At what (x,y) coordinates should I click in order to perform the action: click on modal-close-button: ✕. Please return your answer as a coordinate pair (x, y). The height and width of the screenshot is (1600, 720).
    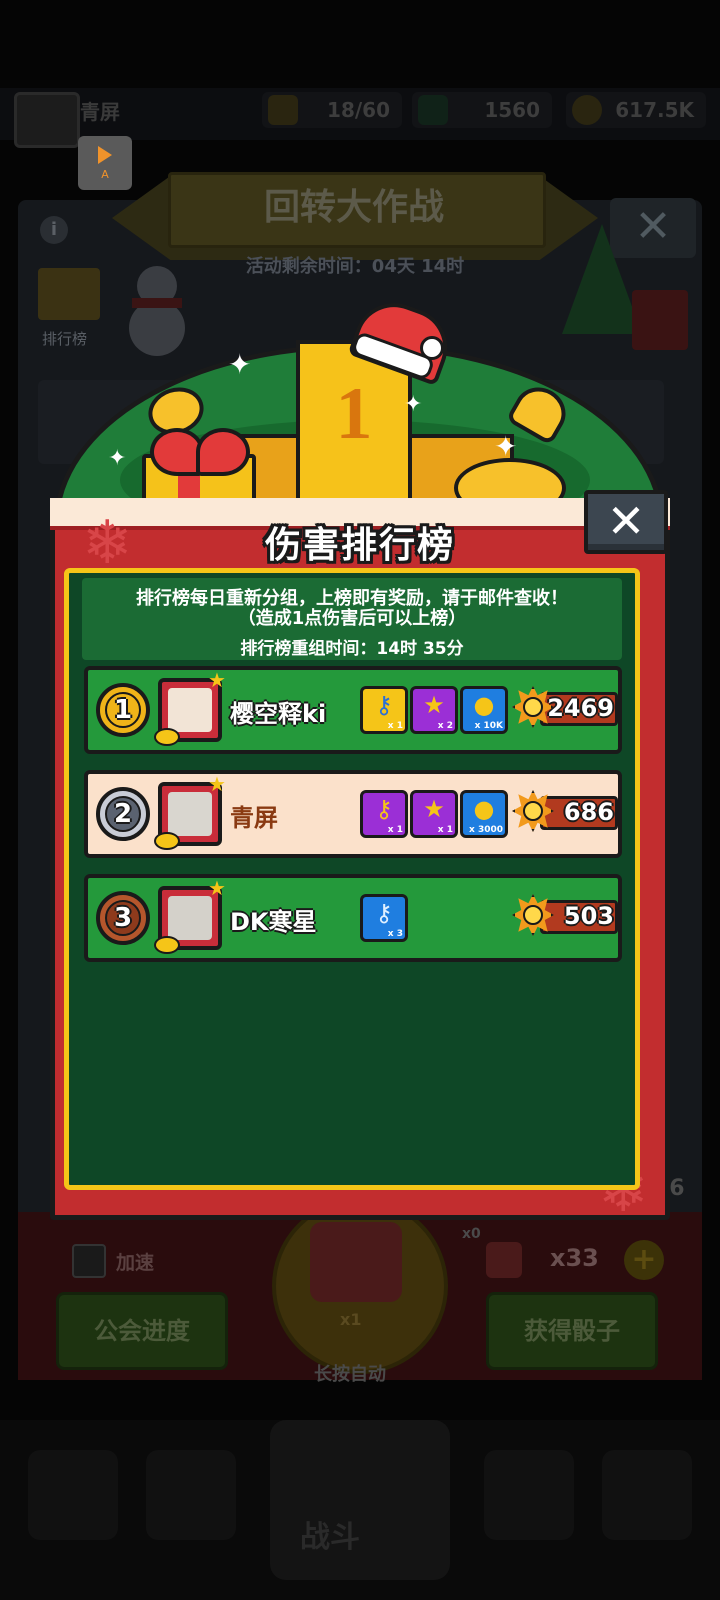
    Looking at the image, I should click on (626, 522).